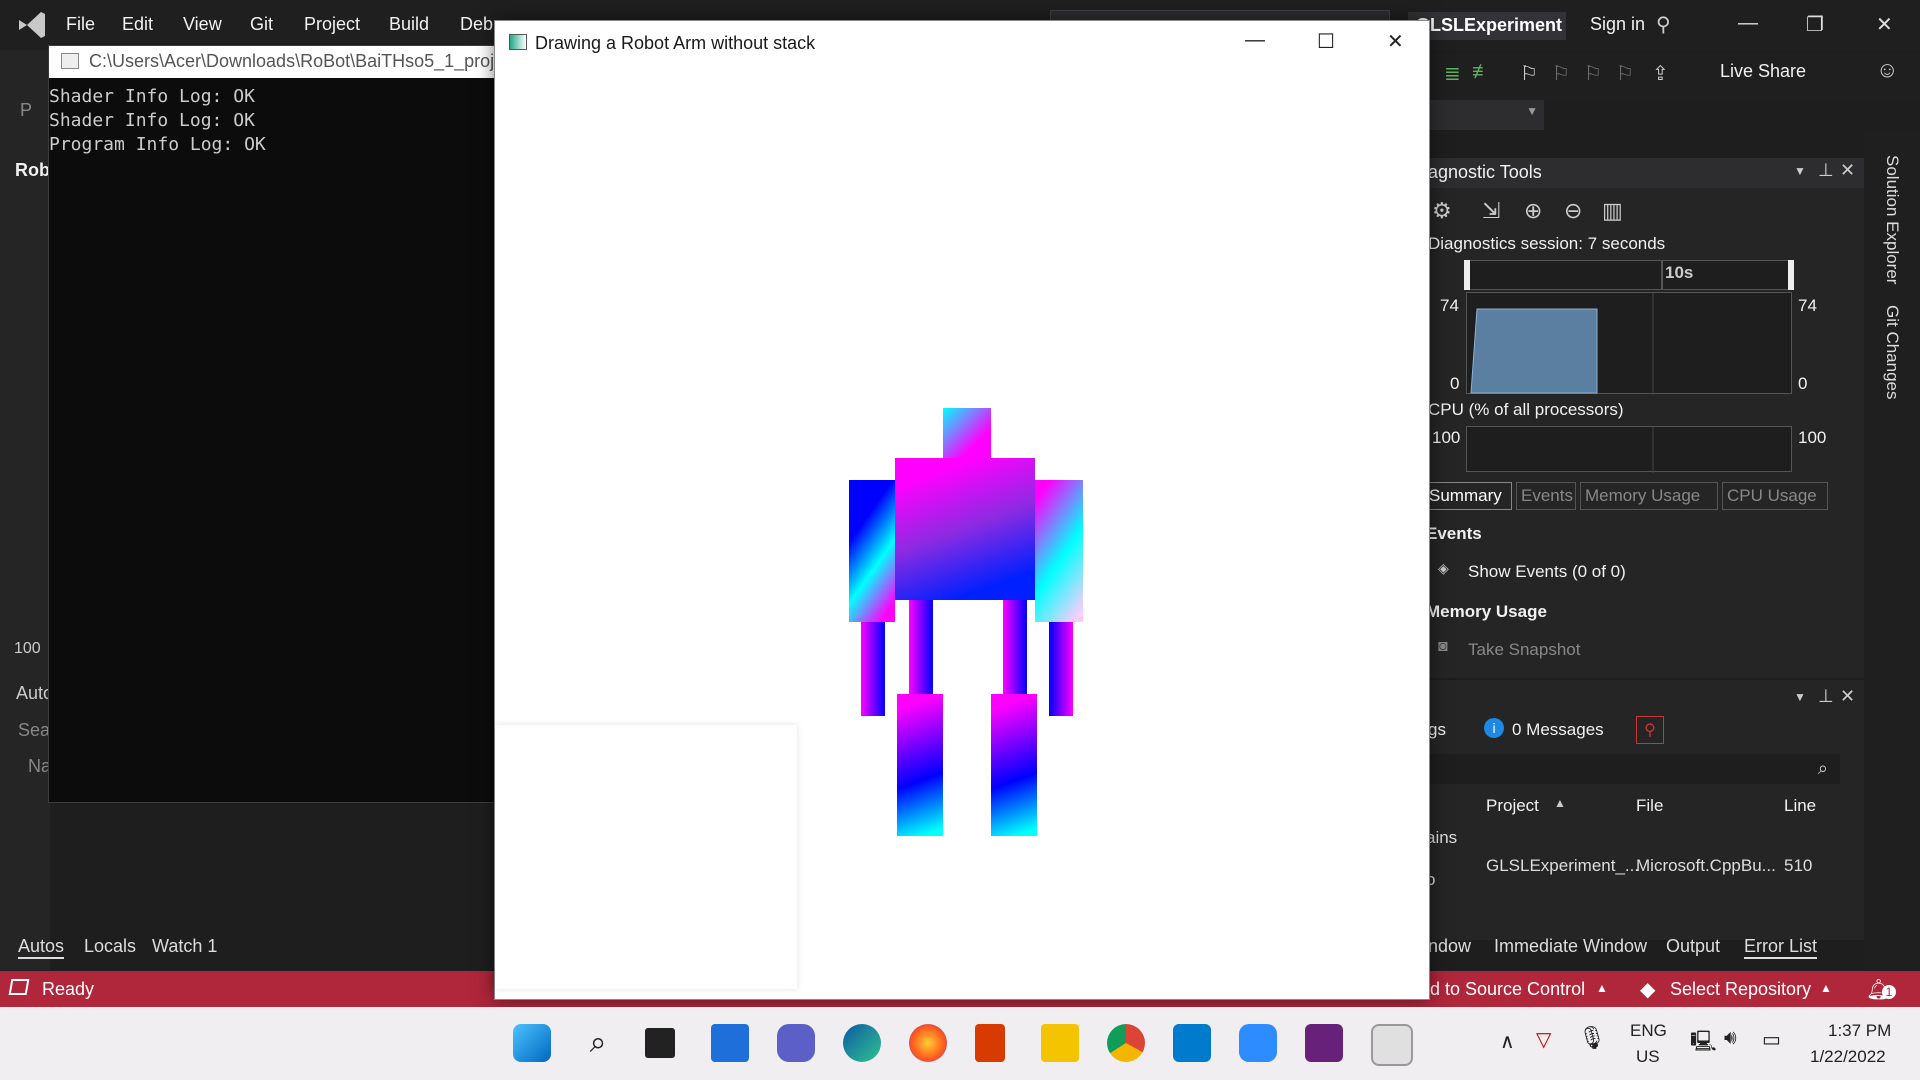  What do you see at coordinates (1547, 572) in the screenshot?
I see `show-events-link: Show Events (0 of 0)` at bounding box center [1547, 572].